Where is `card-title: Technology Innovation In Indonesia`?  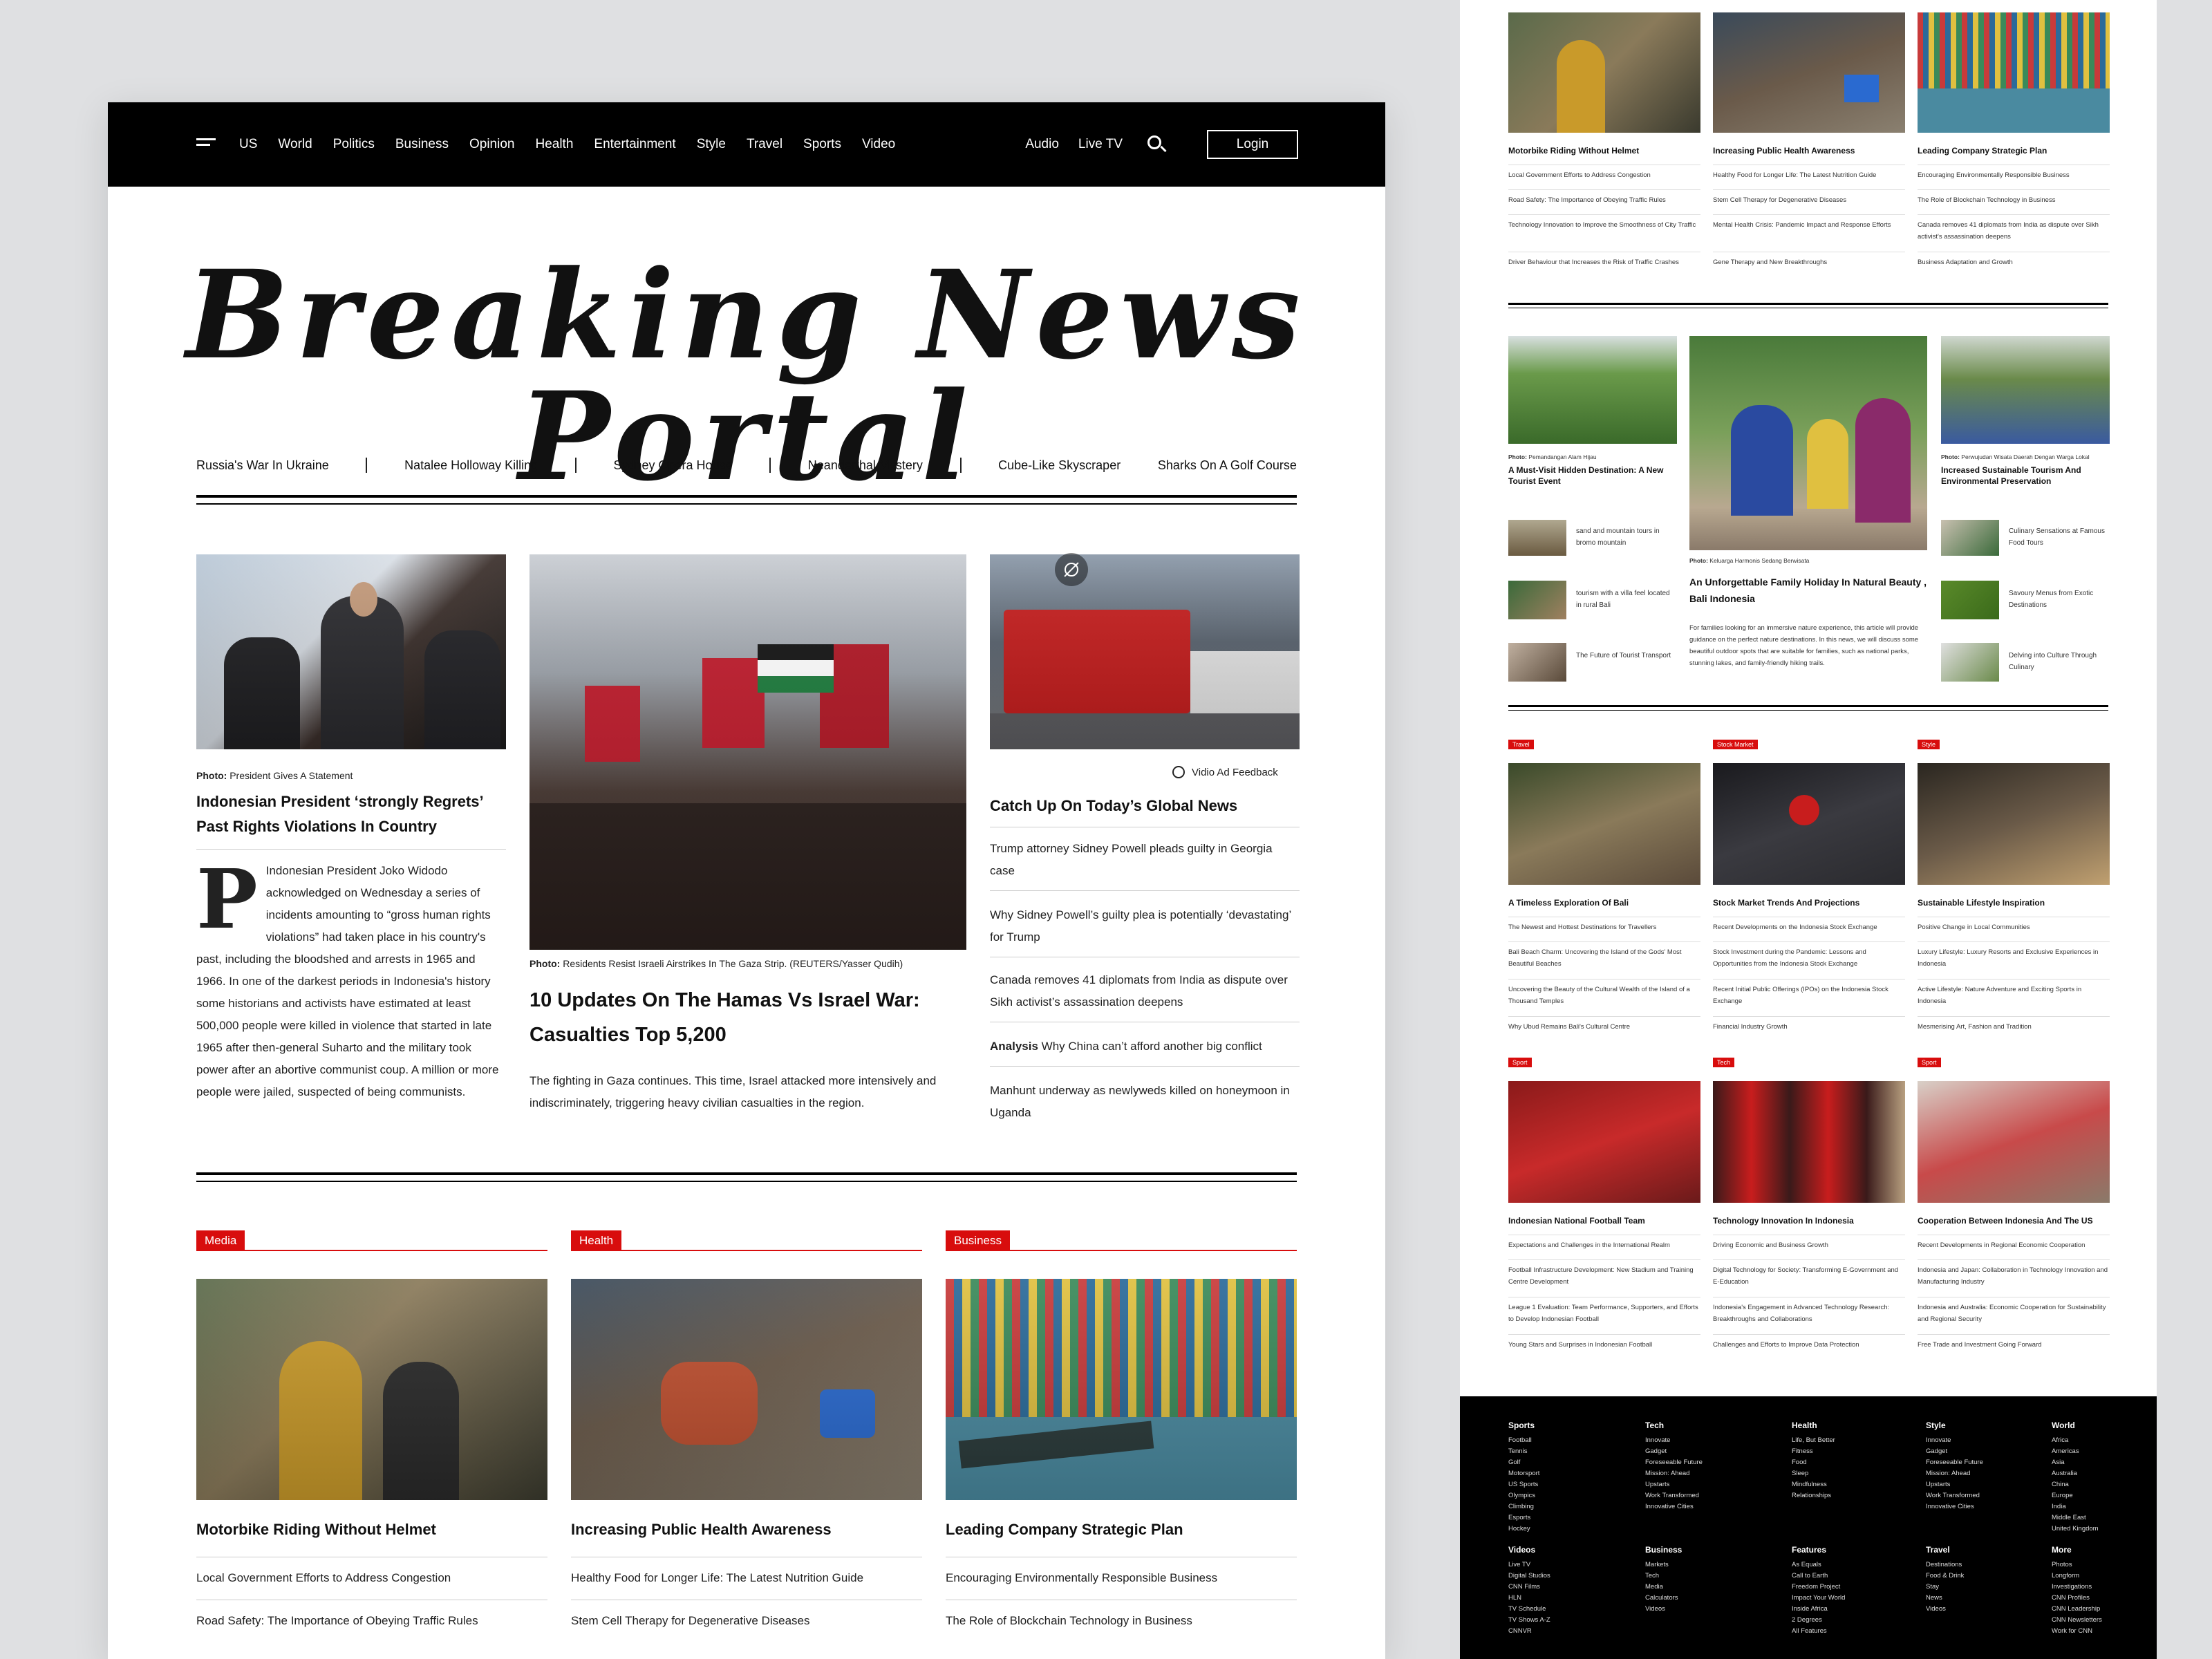
card-title: Technology Innovation In Indonesia is located at coordinates (1783, 1220).